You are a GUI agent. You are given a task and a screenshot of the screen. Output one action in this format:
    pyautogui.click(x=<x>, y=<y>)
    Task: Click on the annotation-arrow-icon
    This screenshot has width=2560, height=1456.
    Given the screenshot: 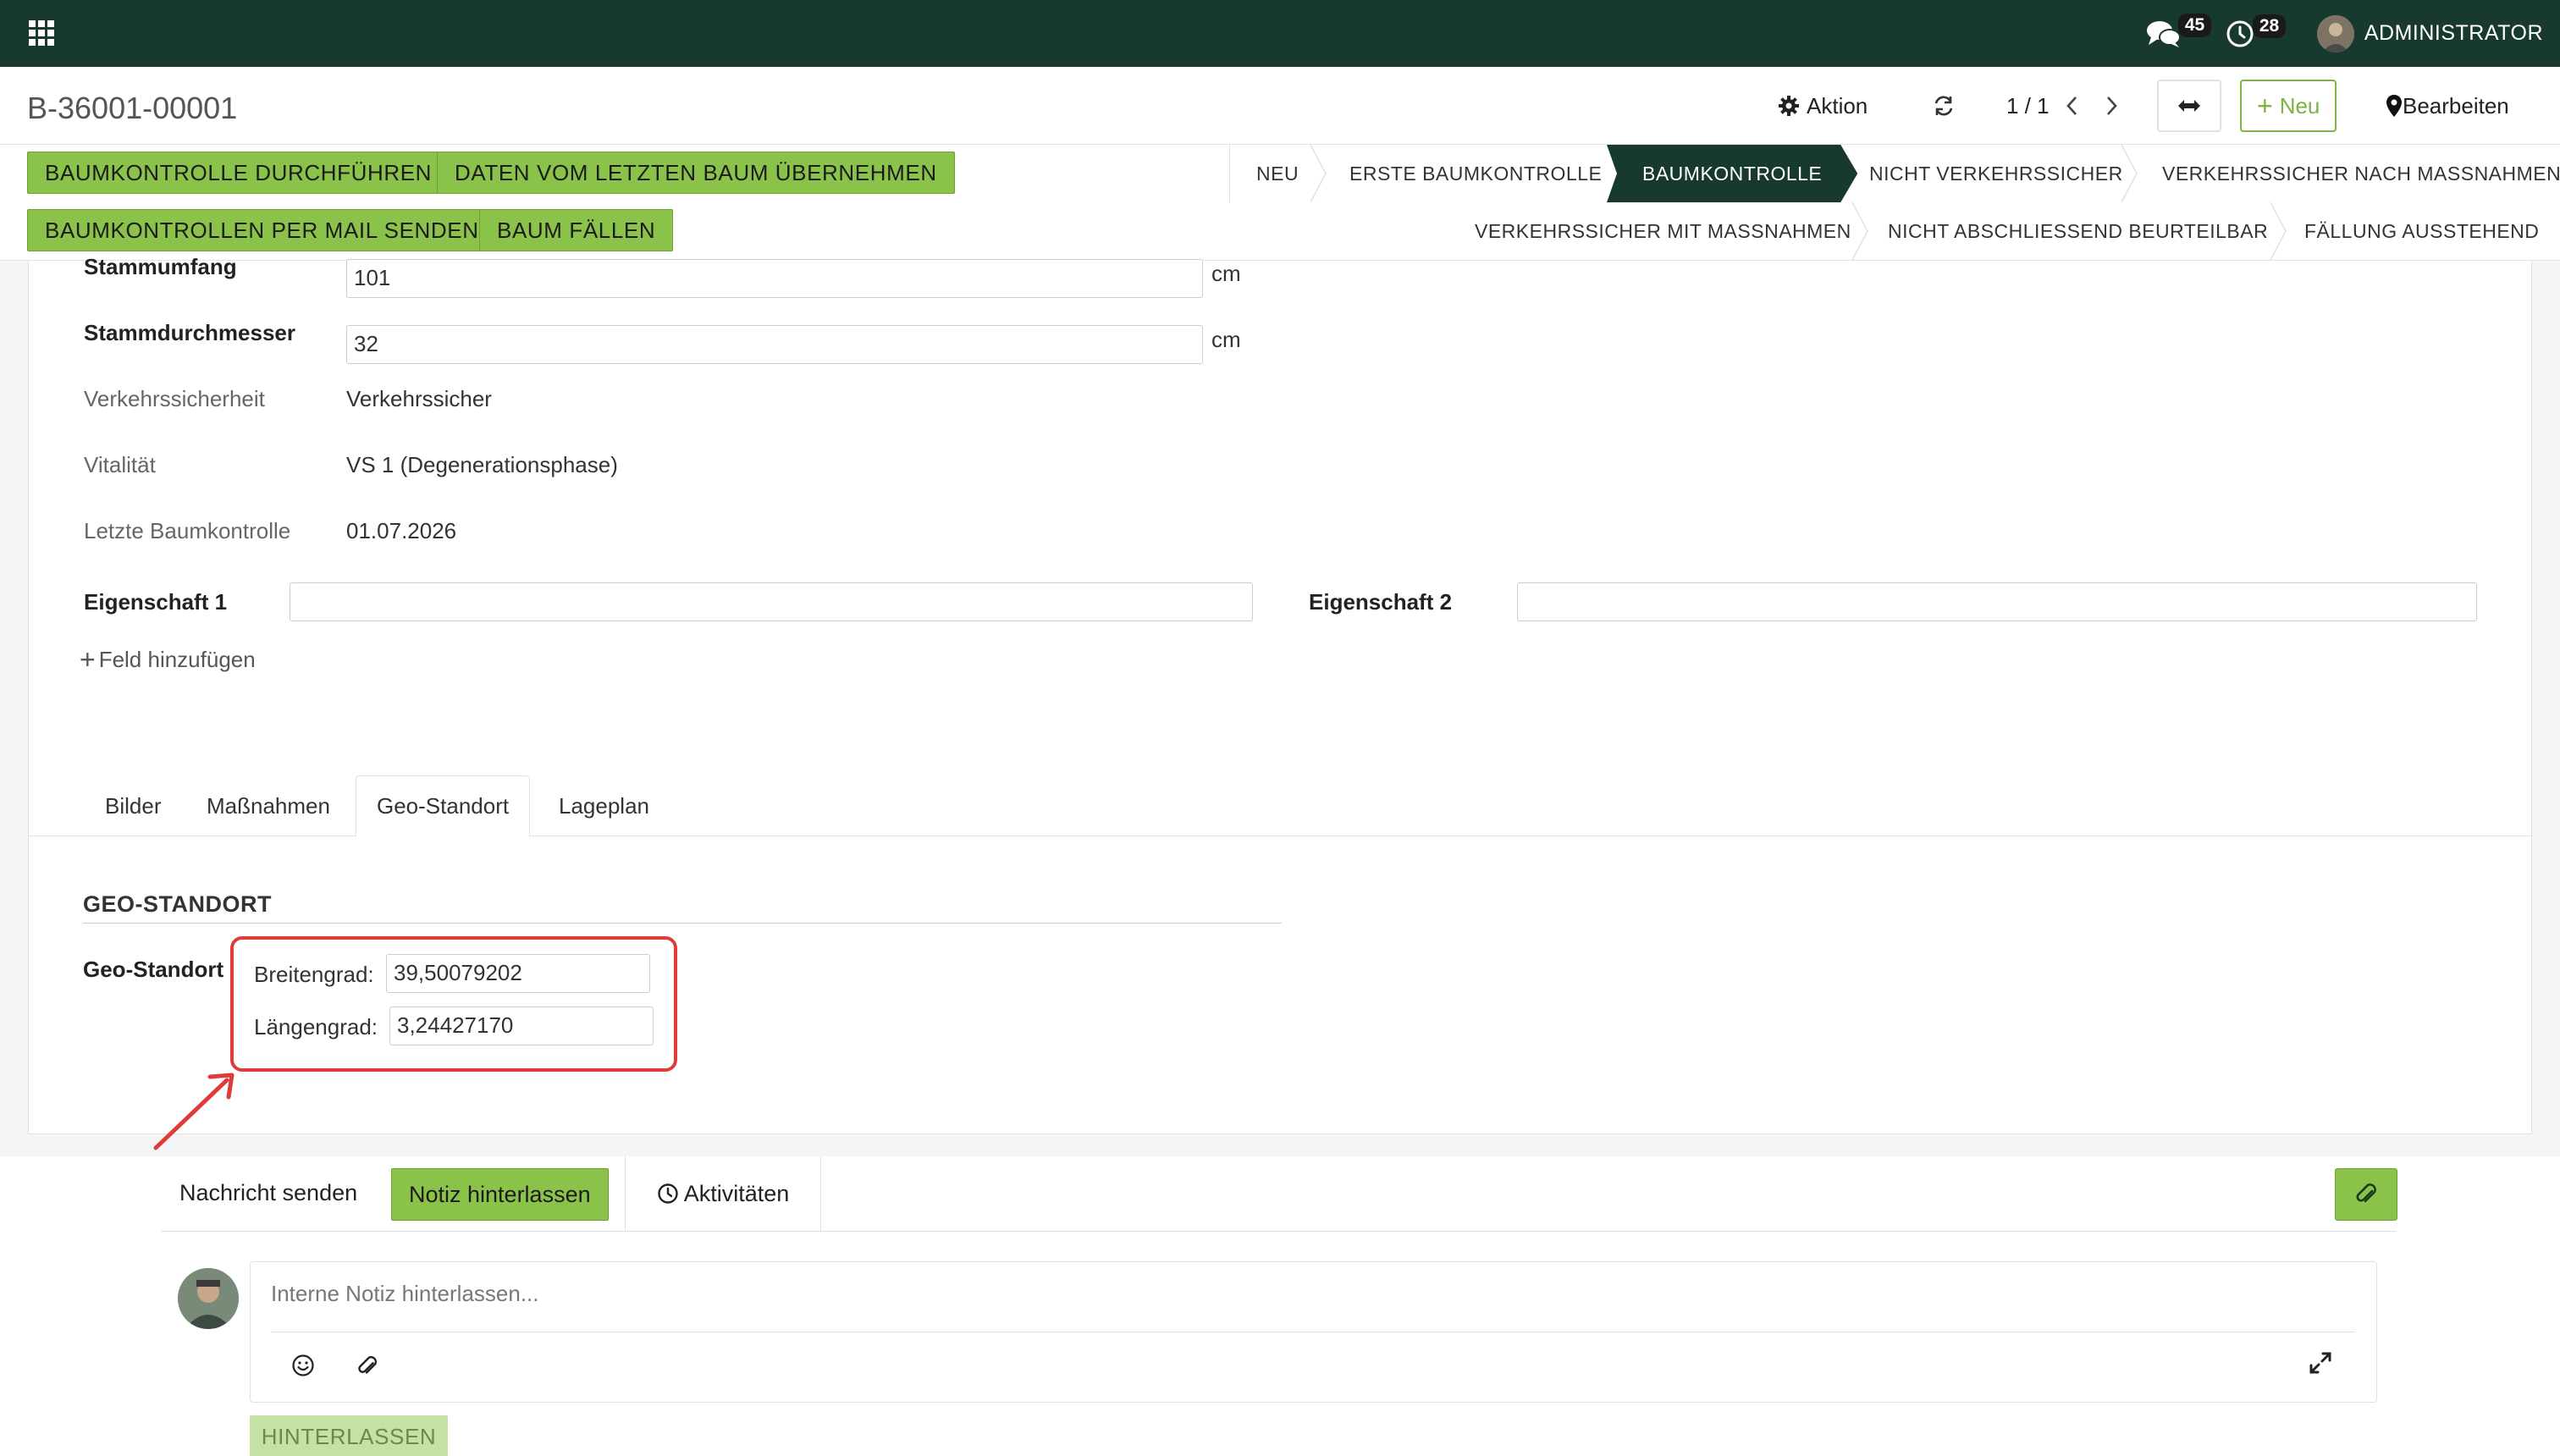 What is the action you would take?
    pyautogui.click(x=193, y=1111)
    